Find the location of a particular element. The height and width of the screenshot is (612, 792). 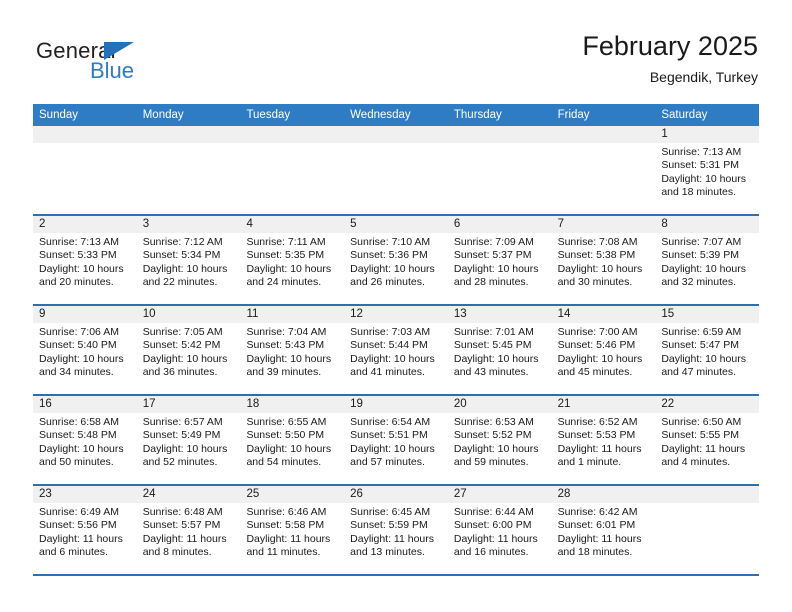

day-number: 23 is located at coordinates (85, 494).